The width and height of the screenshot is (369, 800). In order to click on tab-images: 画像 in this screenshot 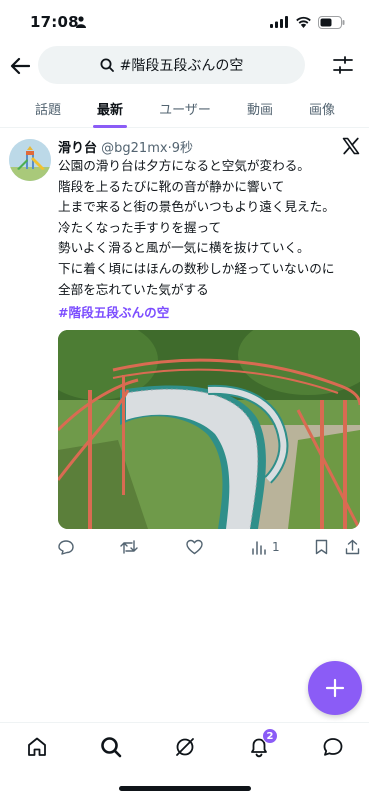, I will do `click(322, 108)`.